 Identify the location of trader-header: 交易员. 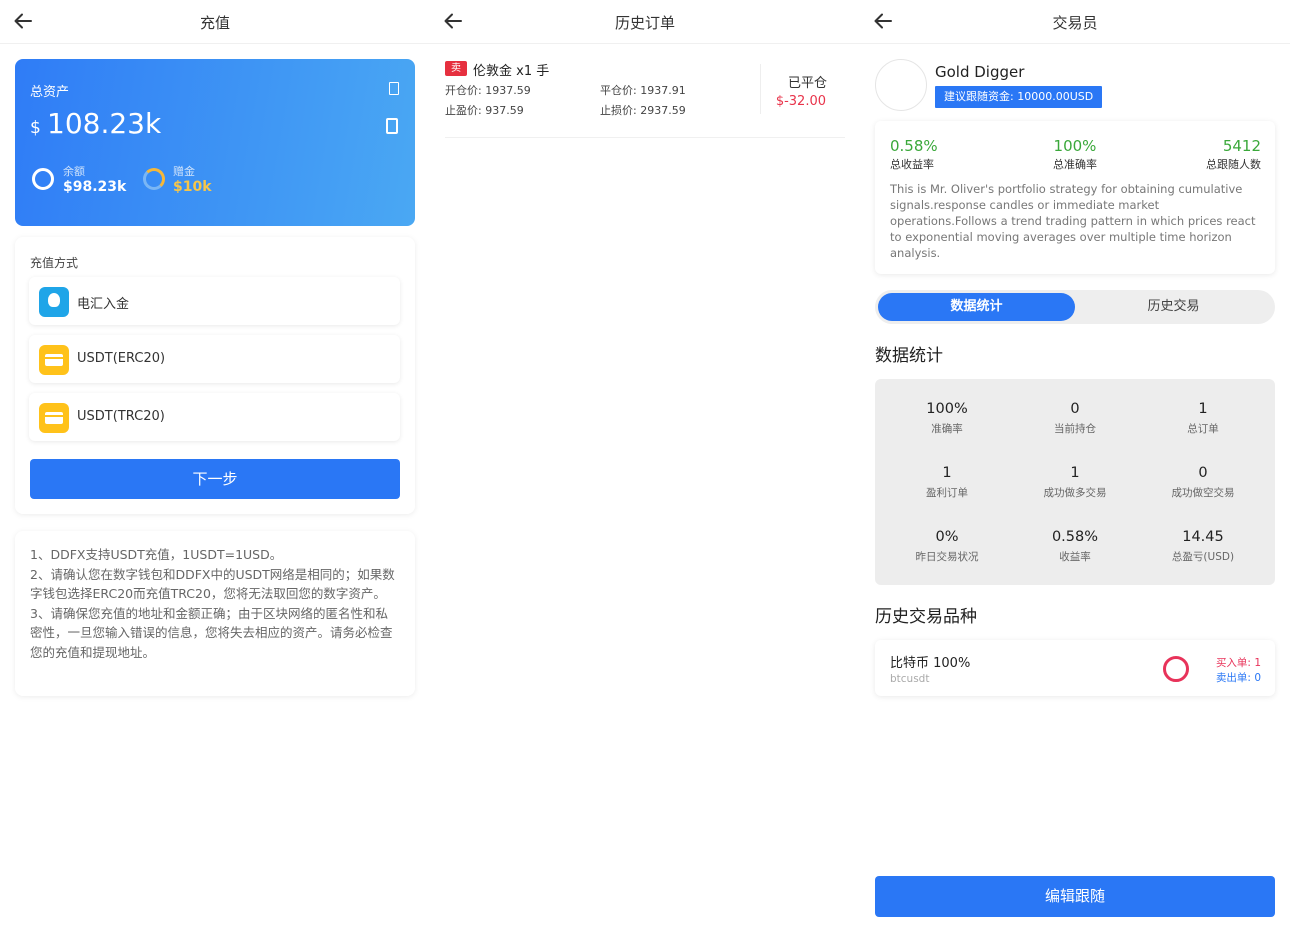
(1075, 22).